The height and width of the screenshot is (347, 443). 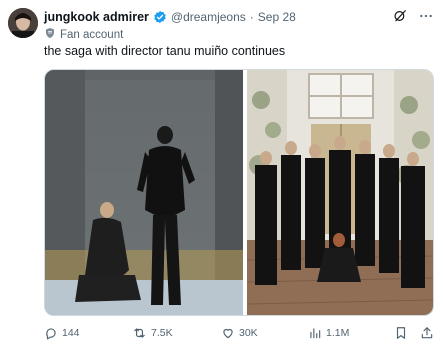 I want to click on like-count: 30K, so click(x=248, y=333).